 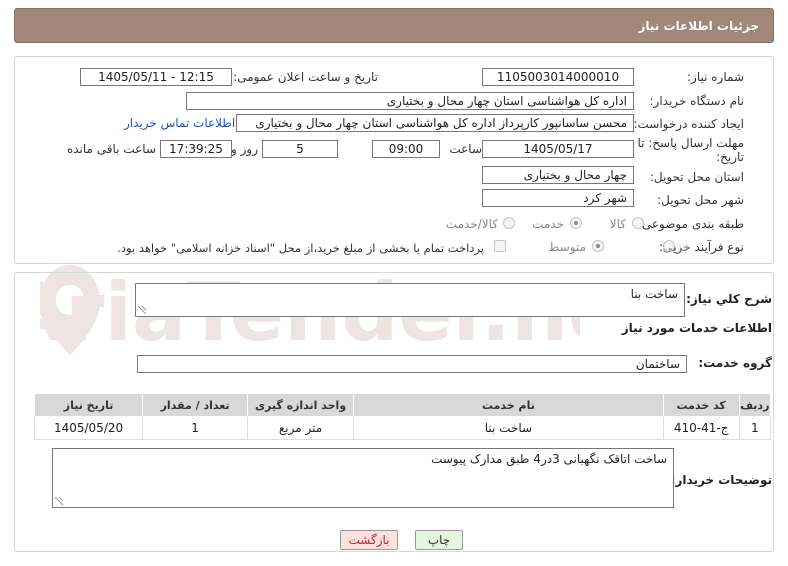 I want to click on col-row-number: ردیف, so click(x=755, y=405).